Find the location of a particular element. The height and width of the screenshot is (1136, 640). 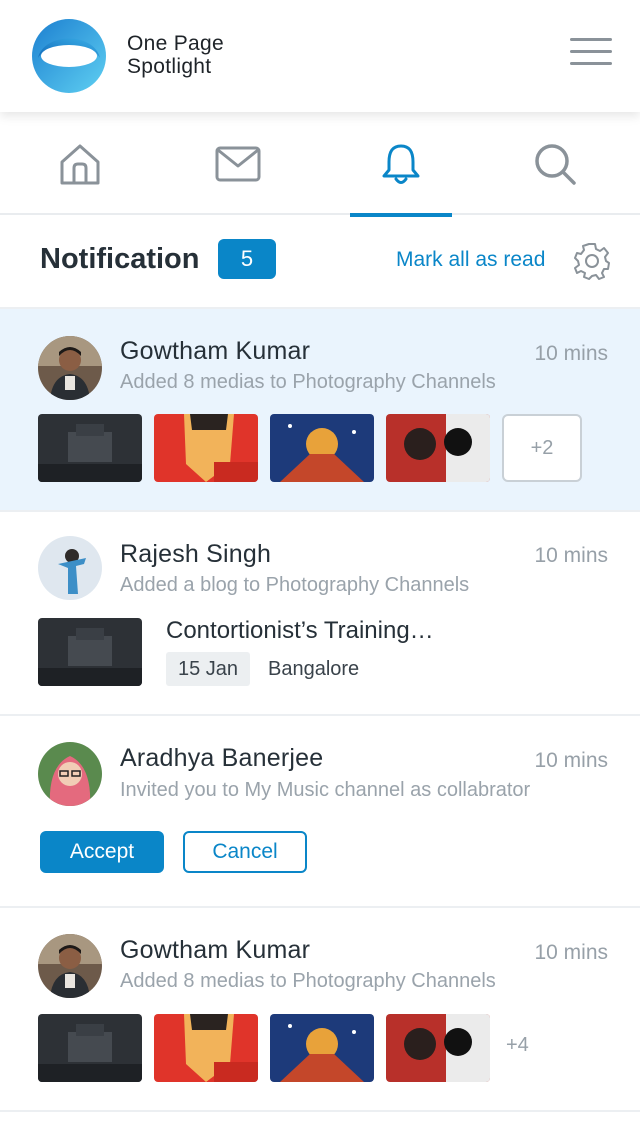

user-name: Rajesh Singh is located at coordinates (195, 554).